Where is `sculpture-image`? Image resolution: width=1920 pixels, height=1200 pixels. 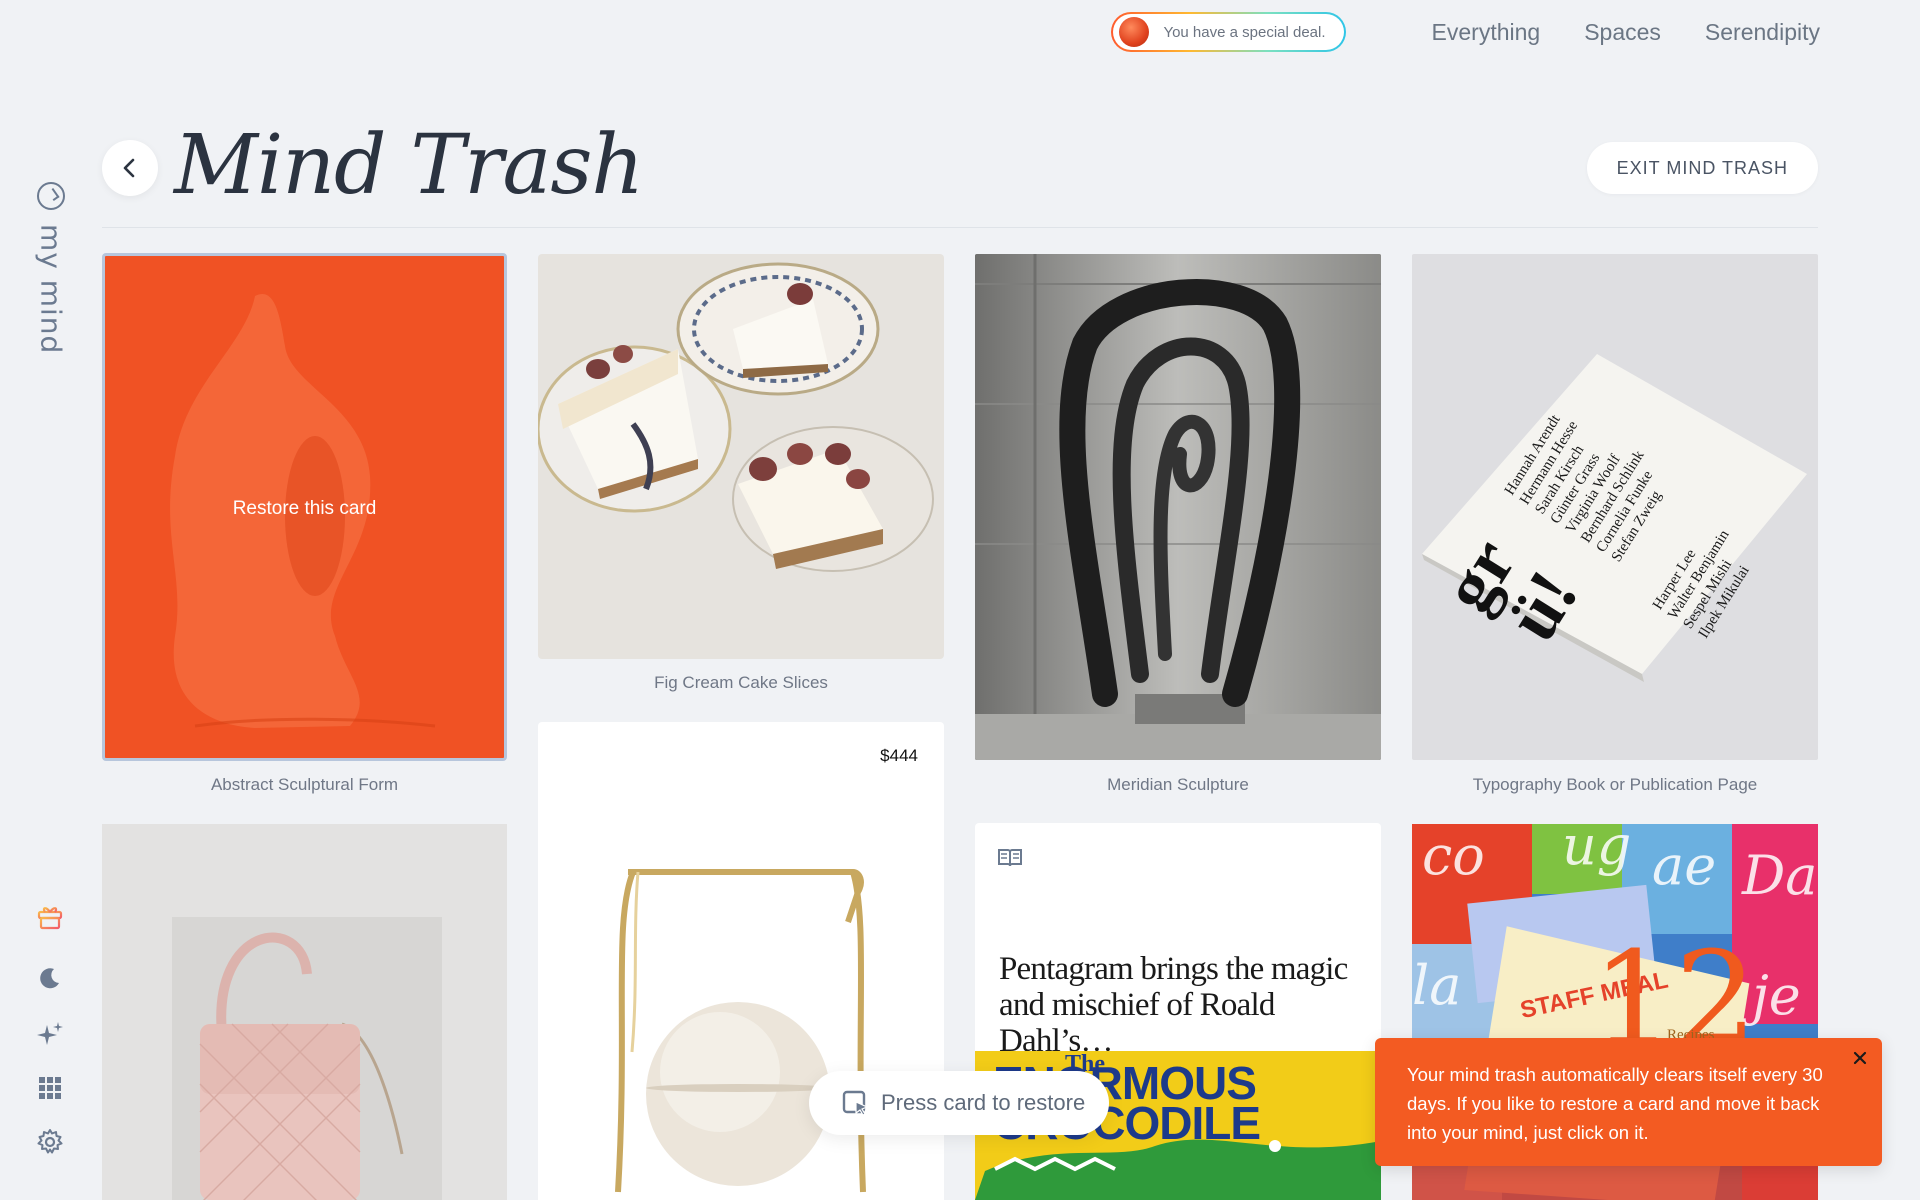 sculpture-image is located at coordinates (1178, 507).